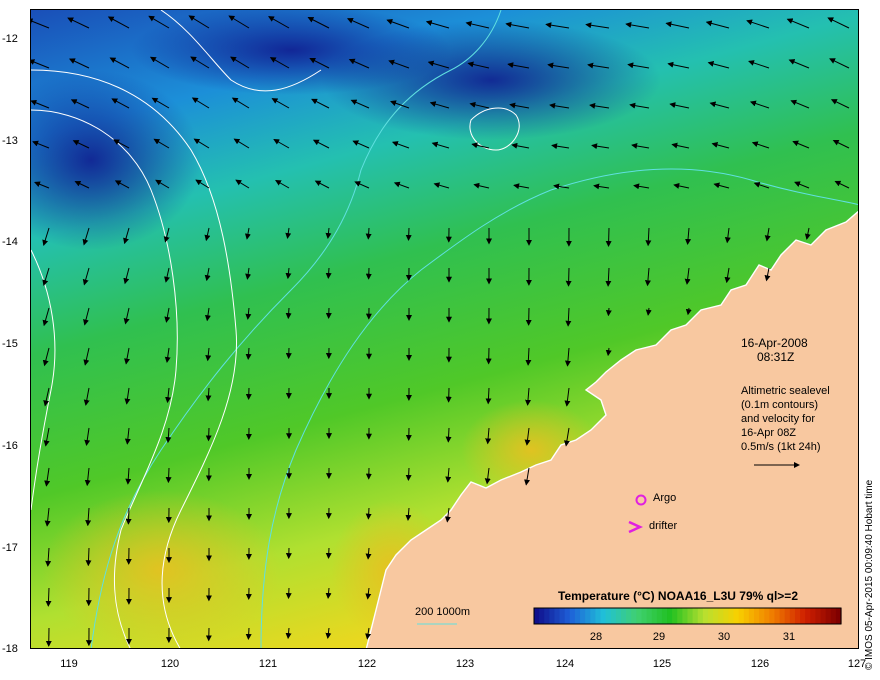 The image size is (880, 680). What do you see at coordinates (170, 664) in the screenshot?
I see `longitude-tick-label: 120` at bounding box center [170, 664].